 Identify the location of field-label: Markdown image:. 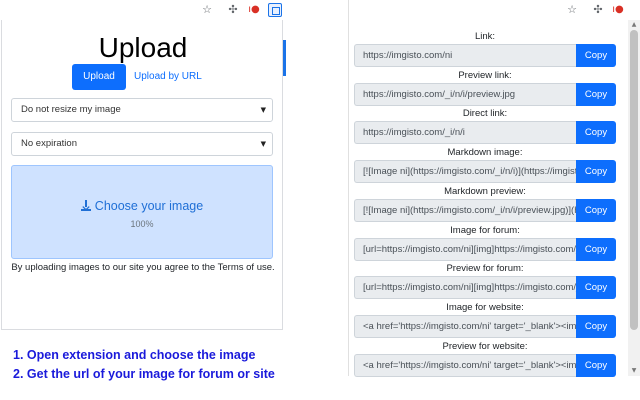
(485, 153).